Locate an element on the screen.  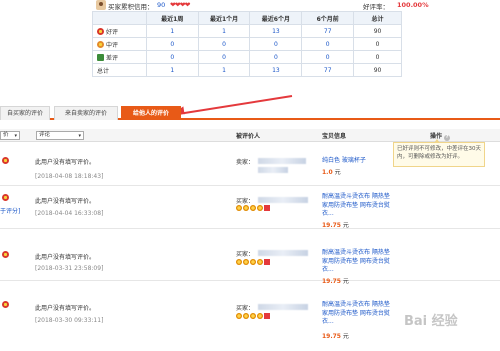
rated-user-role: 卖家： is located at coordinates (245, 162).